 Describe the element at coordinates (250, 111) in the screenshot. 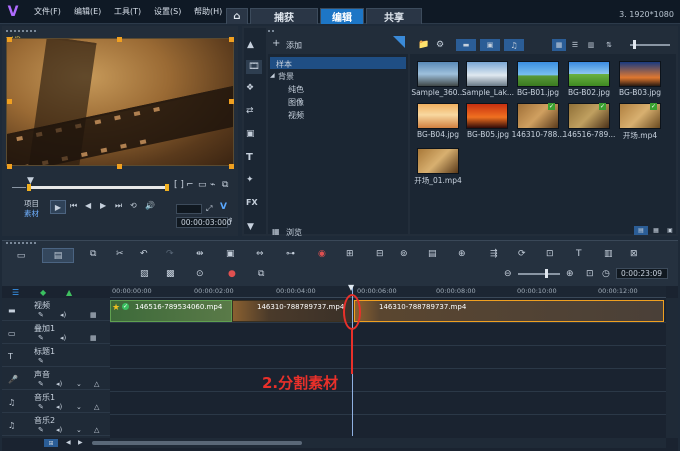

I see `transition-icon: ⇄` at that location.